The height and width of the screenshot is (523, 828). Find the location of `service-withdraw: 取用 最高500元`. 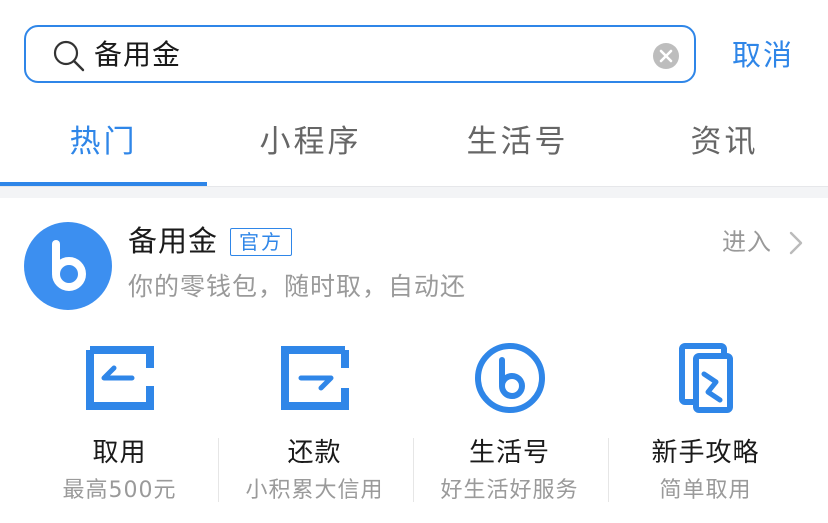

service-withdraw: 取用 最高500元 is located at coordinates (119, 427).